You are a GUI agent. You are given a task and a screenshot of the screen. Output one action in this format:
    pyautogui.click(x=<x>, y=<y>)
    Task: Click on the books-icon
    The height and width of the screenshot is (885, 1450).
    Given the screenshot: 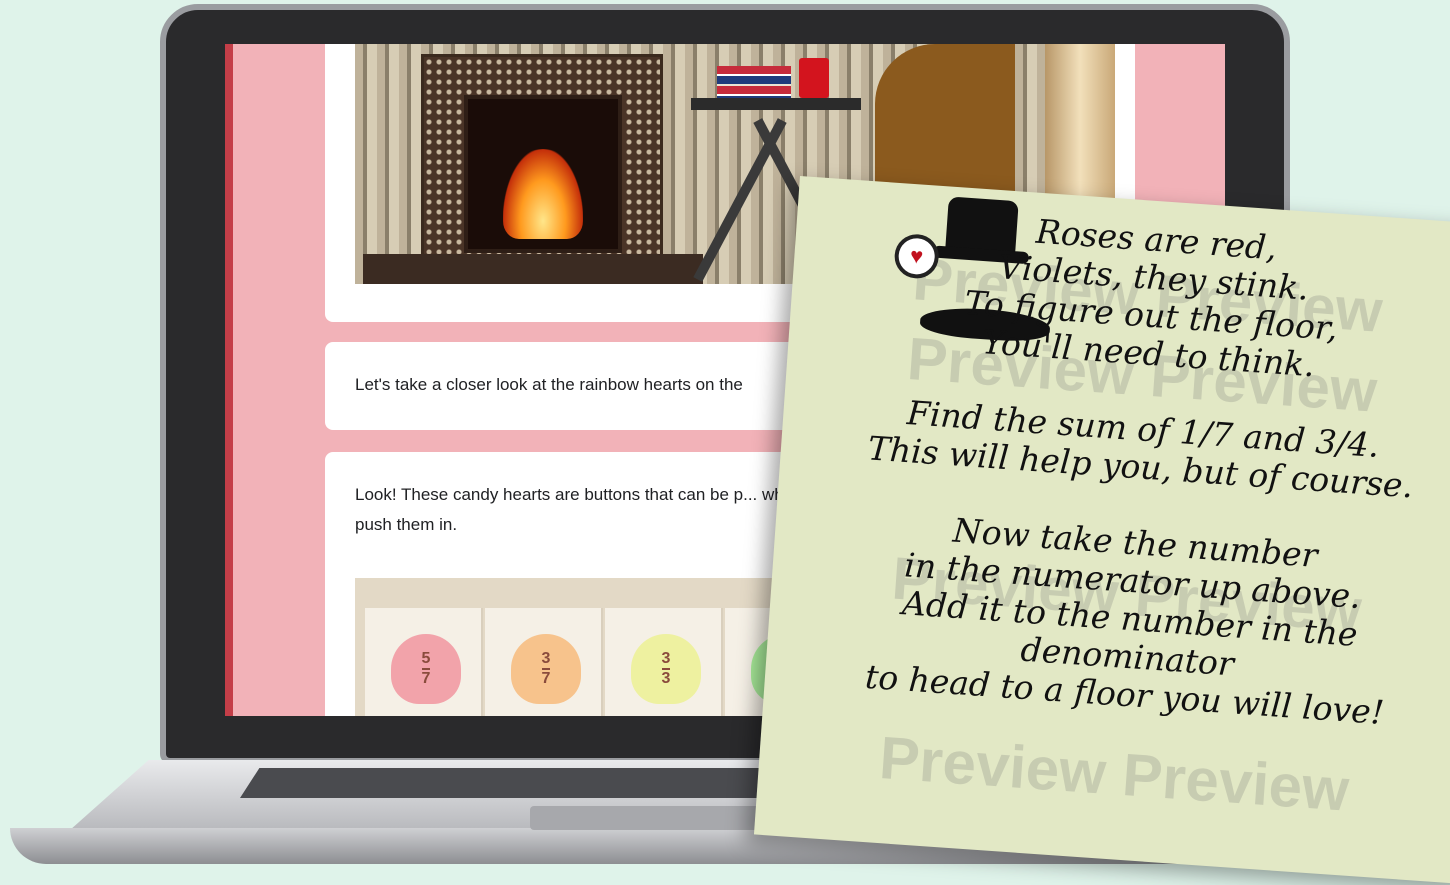 What is the action you would take?
    pyautogui.click(x=754, y=82)
    